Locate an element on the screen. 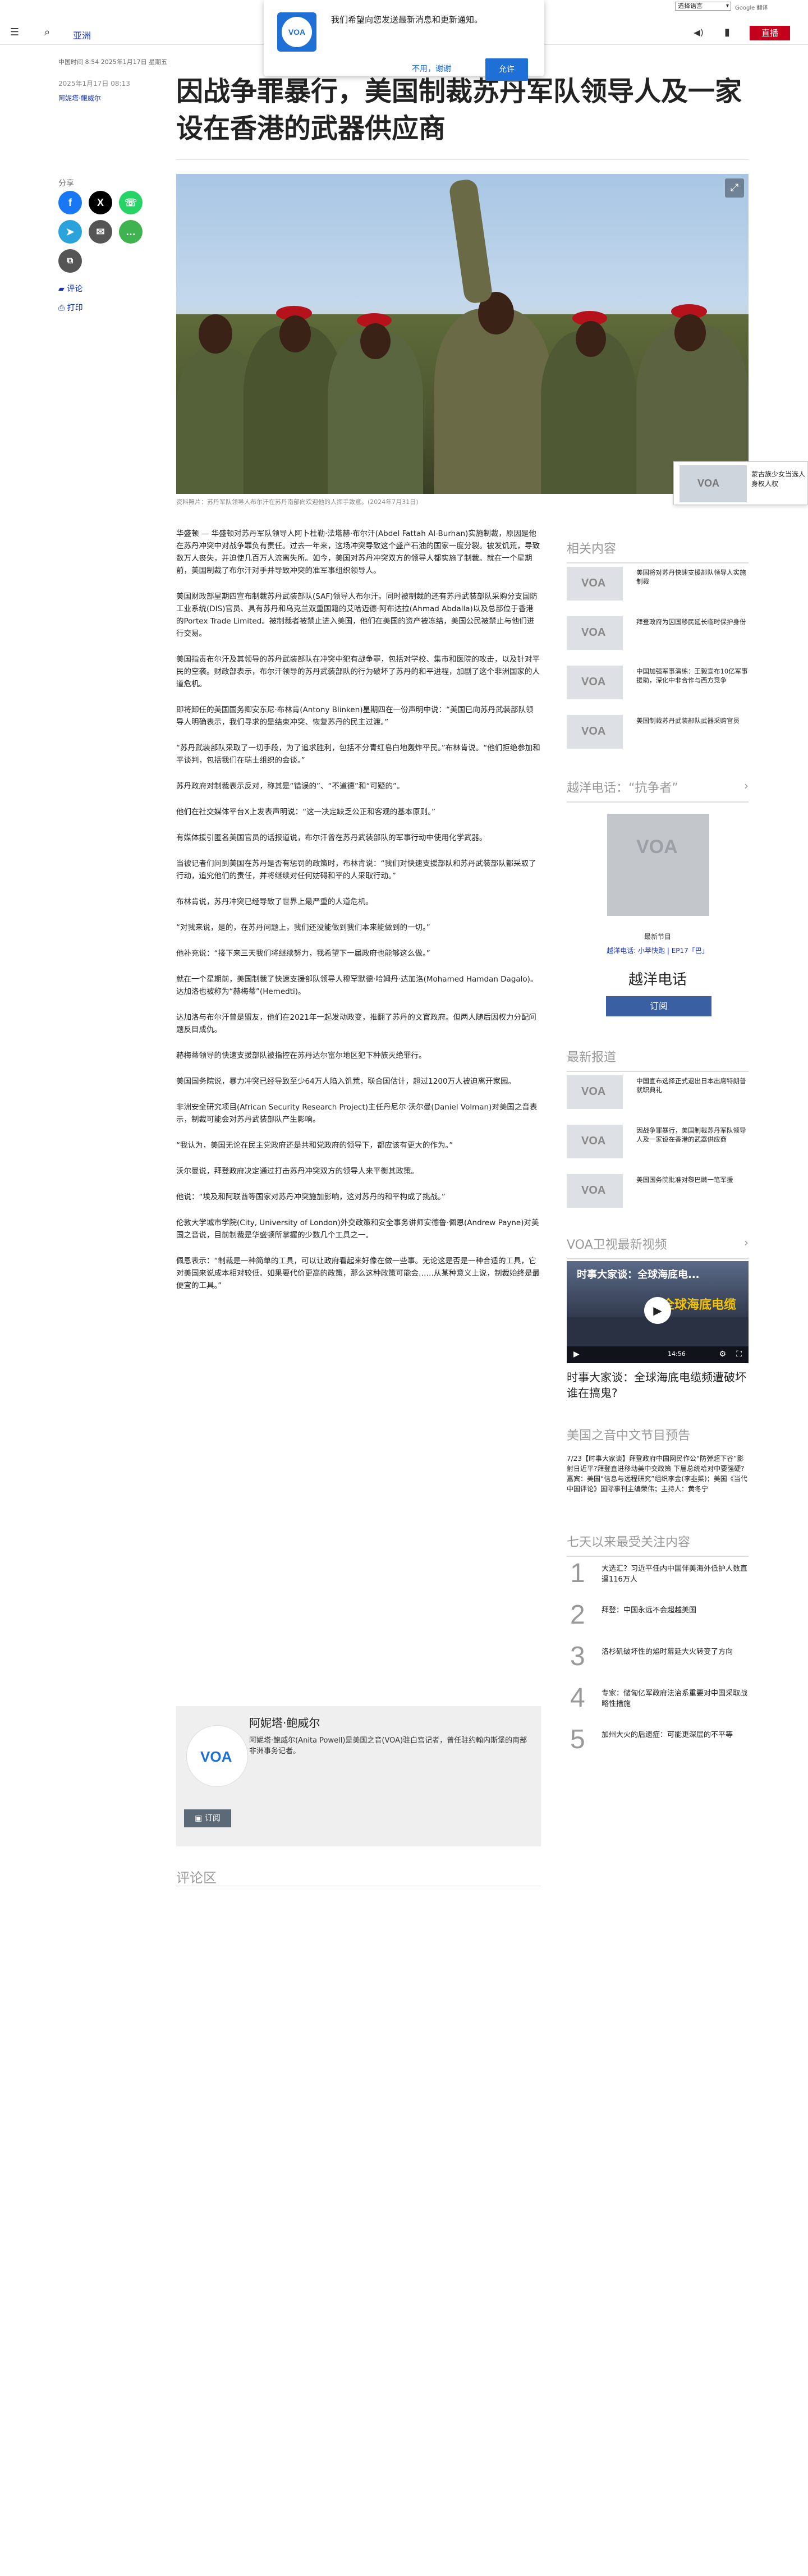 This screenshot has height=2576, width=808. rank-number: 3 is located at coordinates (577, 1656).